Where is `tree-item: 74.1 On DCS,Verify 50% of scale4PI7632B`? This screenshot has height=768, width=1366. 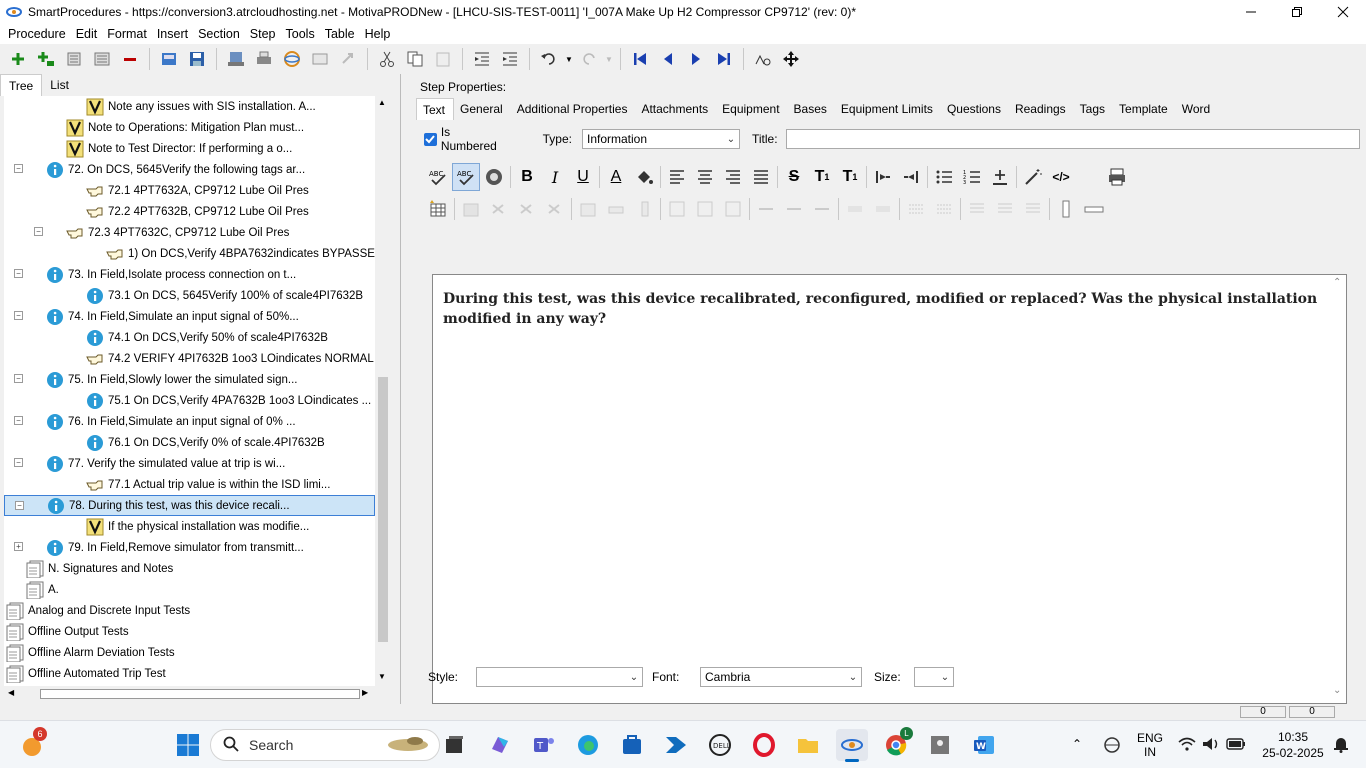 tree-item: 74.1 On DCS,Verify 50% of scale4PI7632B is located at coordinates (200, 337).